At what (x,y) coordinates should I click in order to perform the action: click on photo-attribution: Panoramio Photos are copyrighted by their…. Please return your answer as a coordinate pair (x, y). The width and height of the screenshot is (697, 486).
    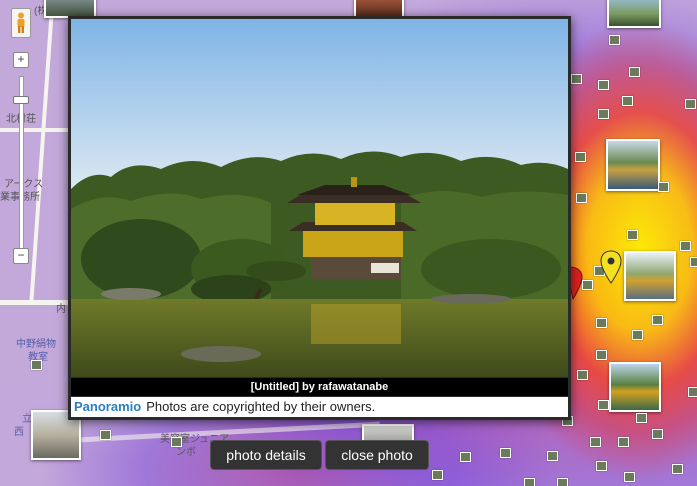
    Looking at the image, I should click on (319, 407).